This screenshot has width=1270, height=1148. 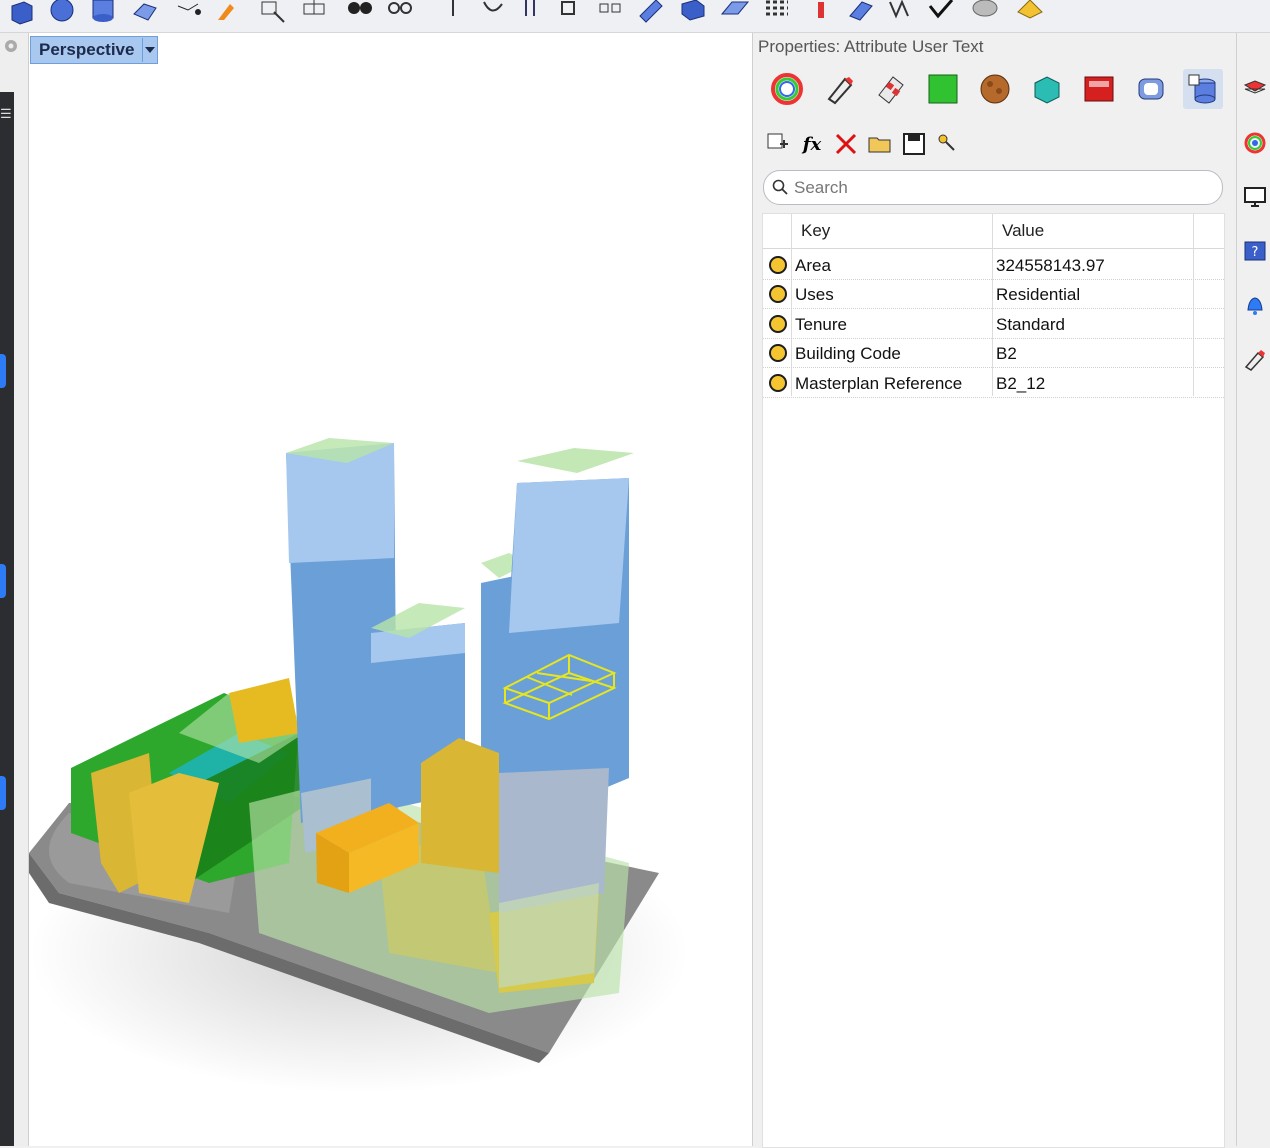 I want to click on row-key: Masterplan Reference, so click(x=878, y=382).